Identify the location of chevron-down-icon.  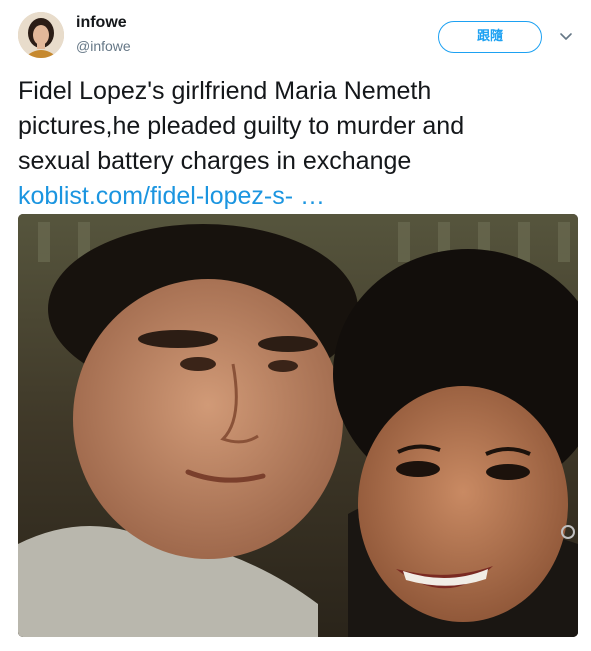
(566, 36).